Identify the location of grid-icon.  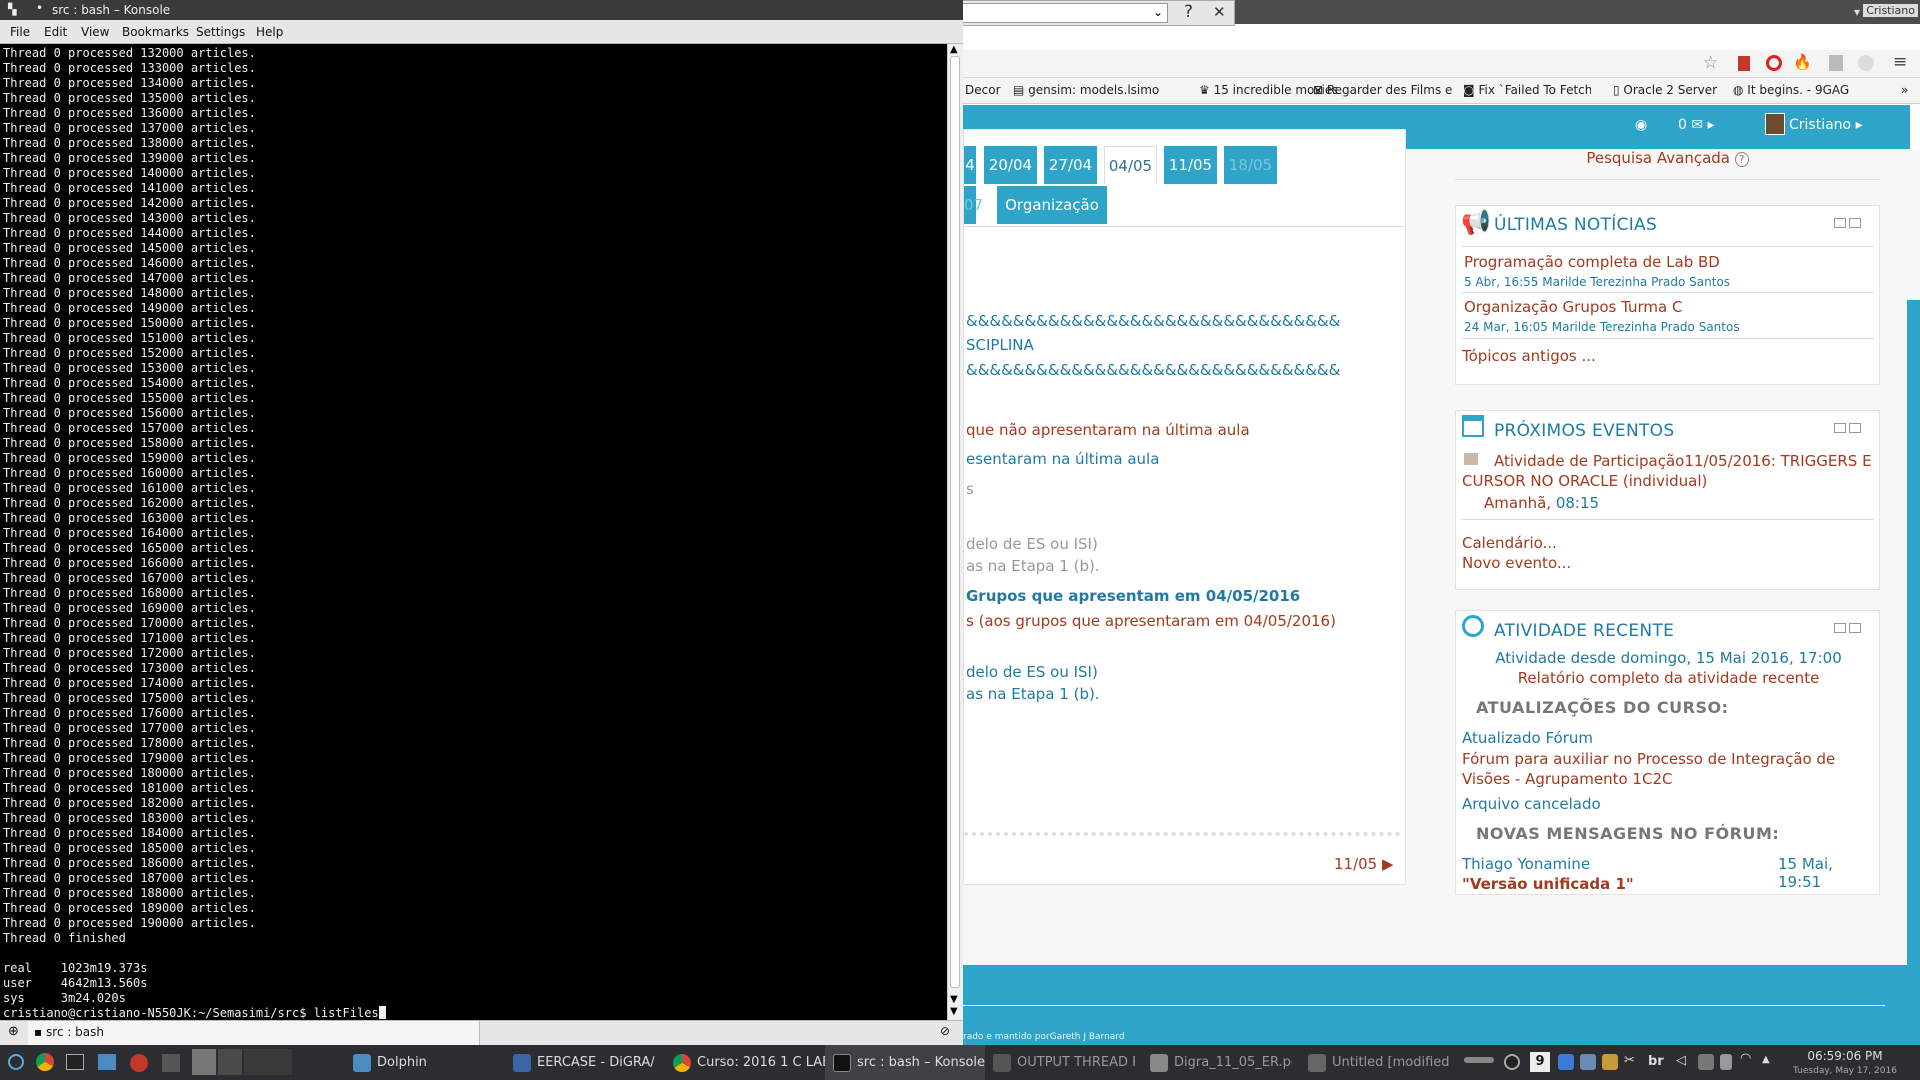
(171, 1063).